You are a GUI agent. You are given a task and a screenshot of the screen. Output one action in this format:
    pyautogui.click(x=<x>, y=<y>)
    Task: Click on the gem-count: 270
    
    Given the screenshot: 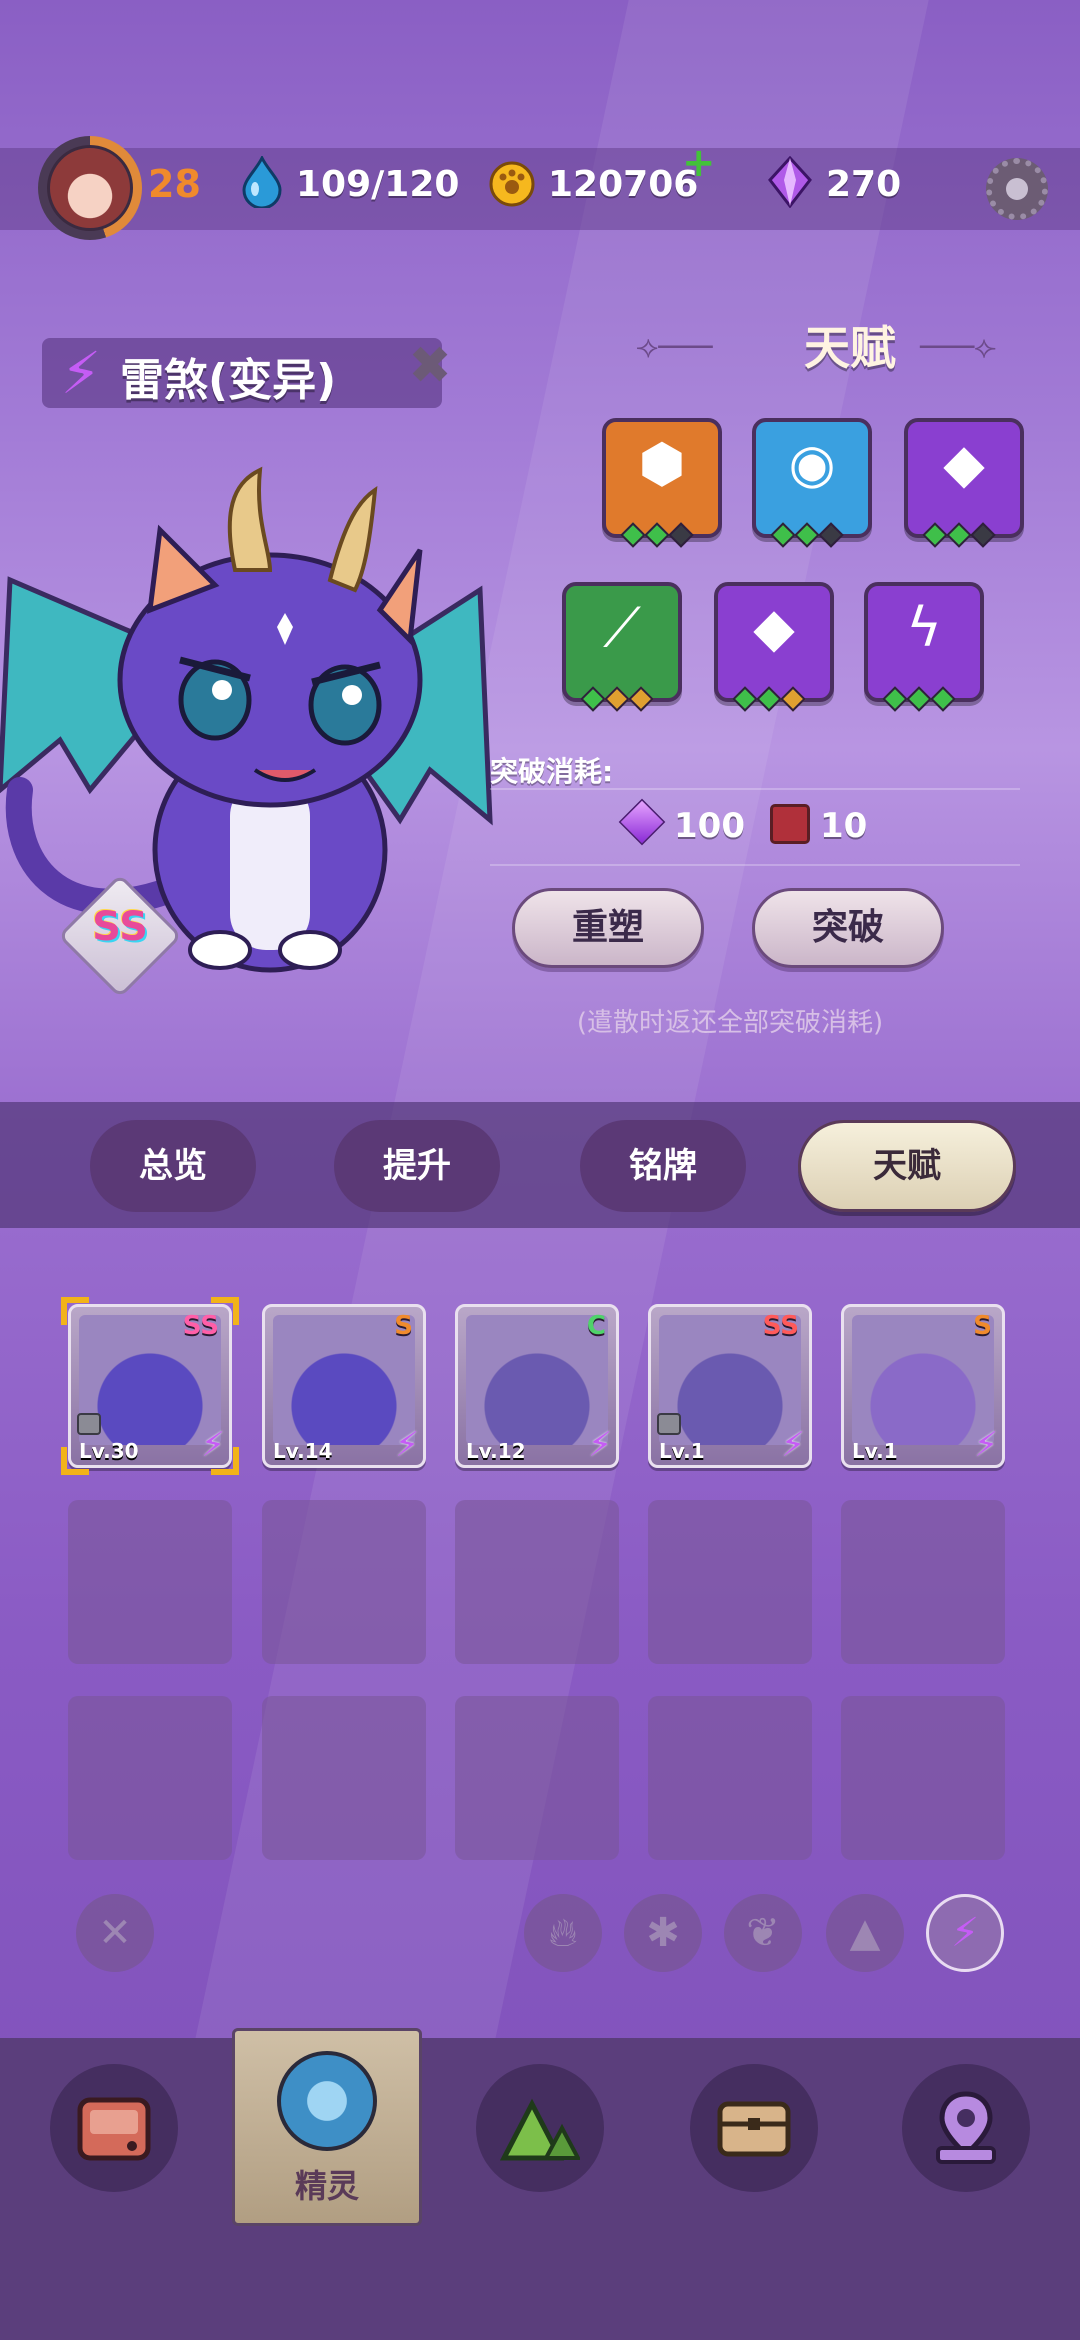 What is the action you would take?
    pyautogui.click(x=864, y=184)
    